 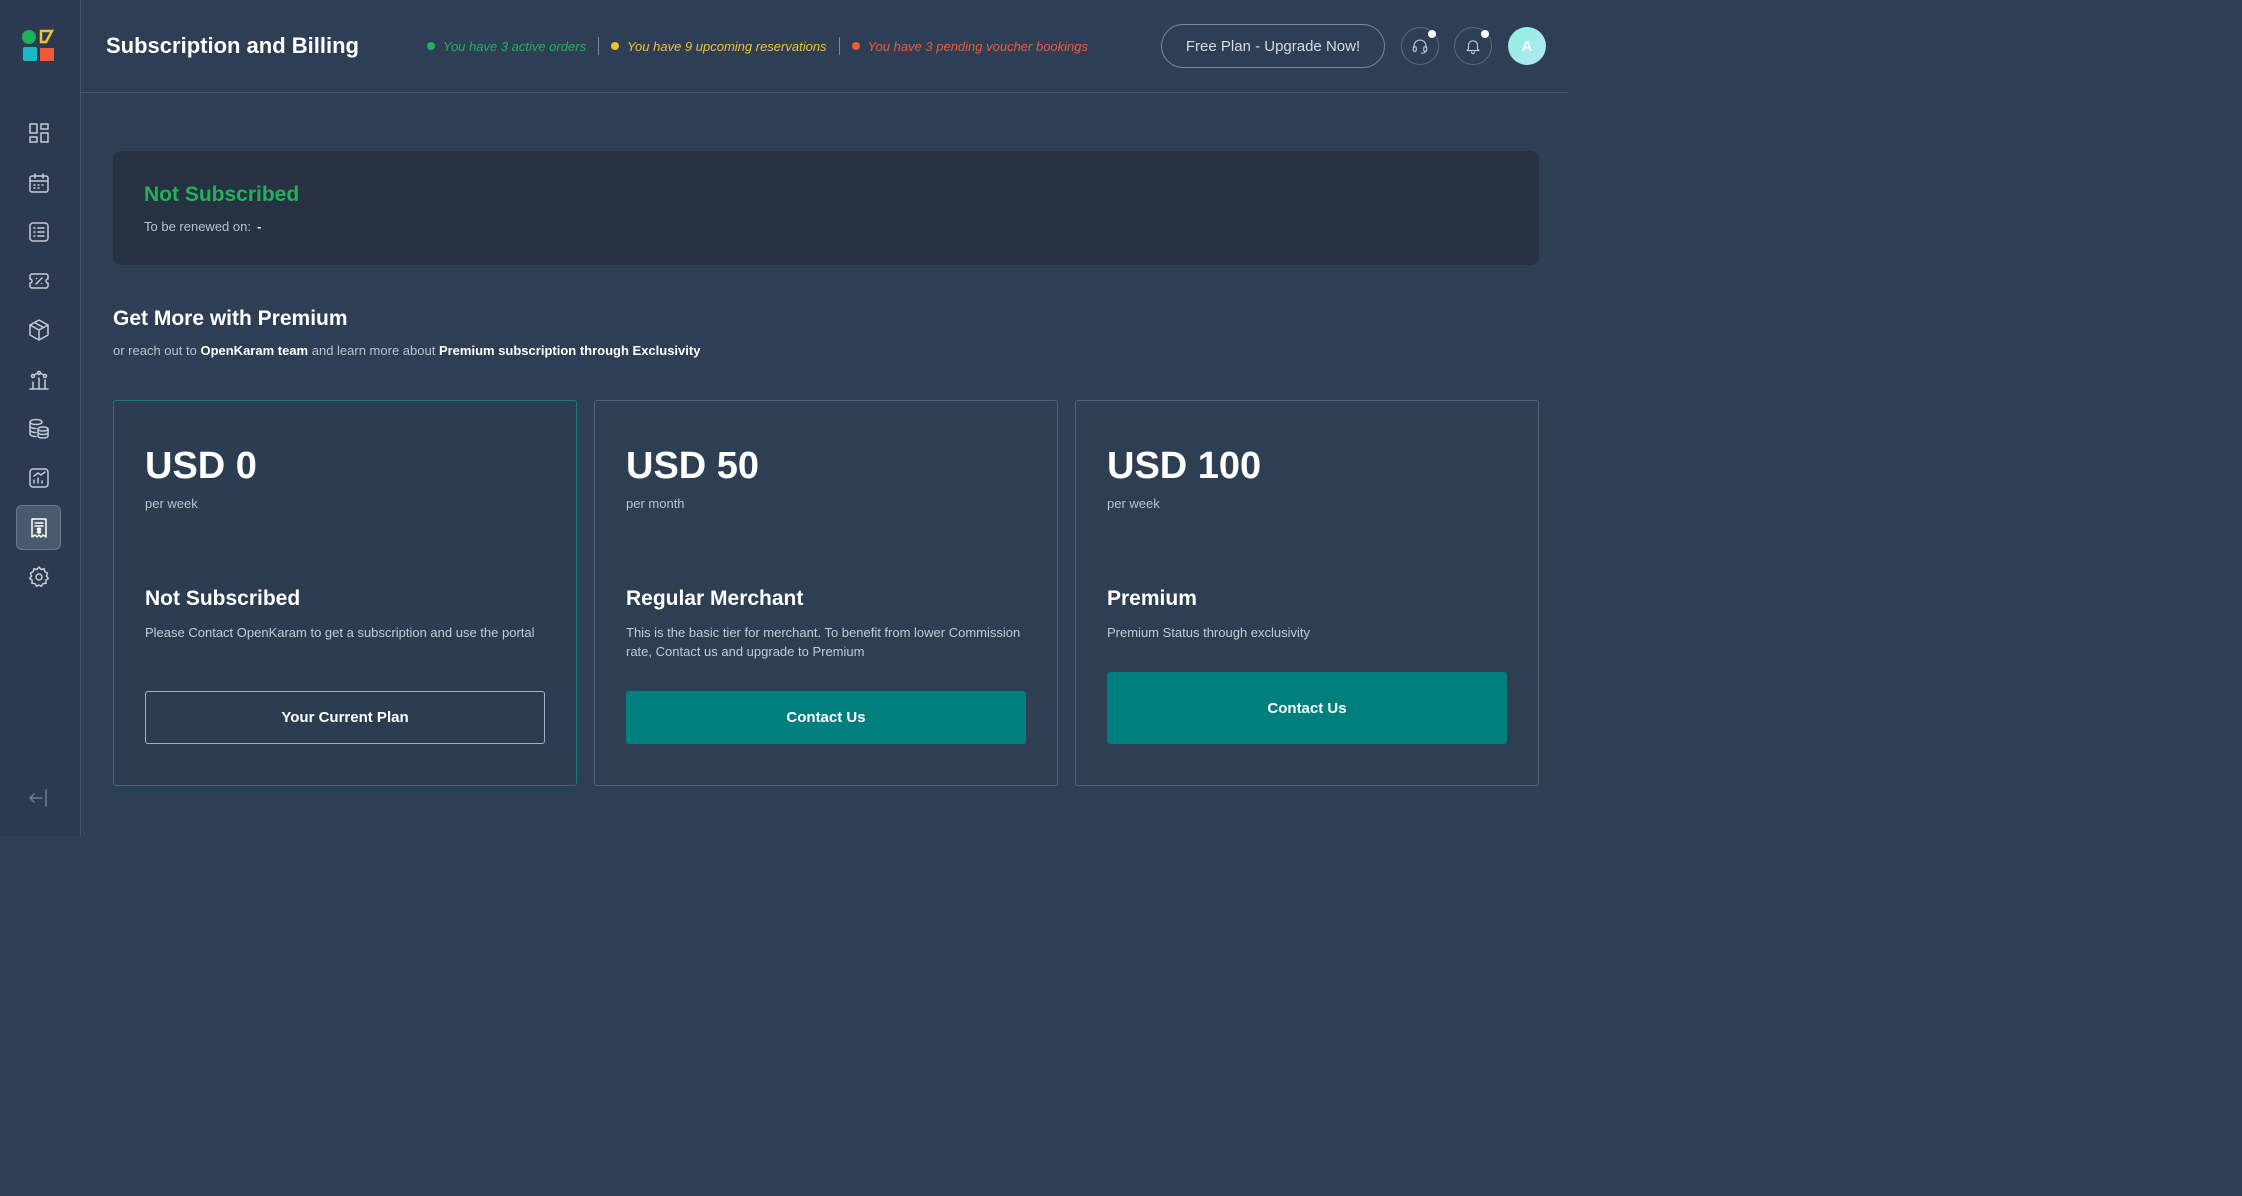 What do you see at coordinates (826, 208) in the screenshot?
I see `subscription-status-card: Not Subscribed To be renewed on: -` at bounding box center [826, 208].